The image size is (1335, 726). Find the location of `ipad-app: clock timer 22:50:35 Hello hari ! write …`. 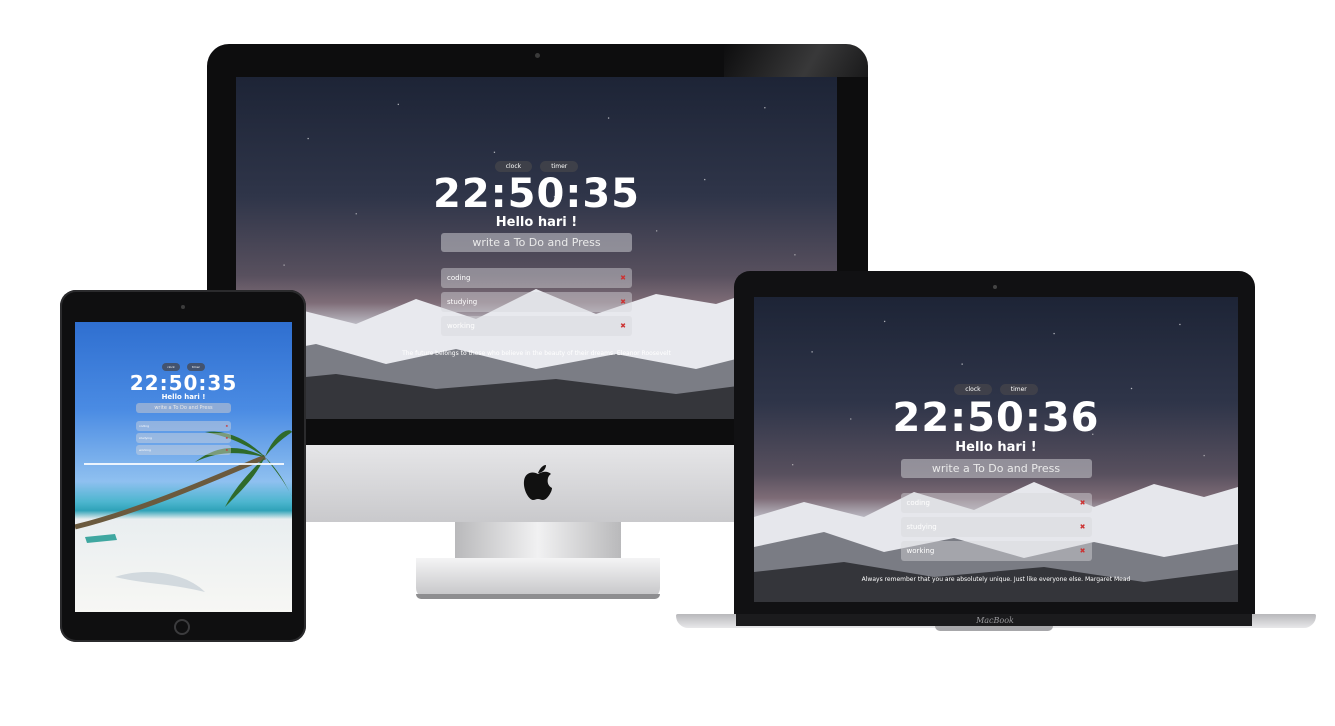

ipad-app: clock timer 22:50:35 Hello hari ! write … is located at coordinates (183, 393).